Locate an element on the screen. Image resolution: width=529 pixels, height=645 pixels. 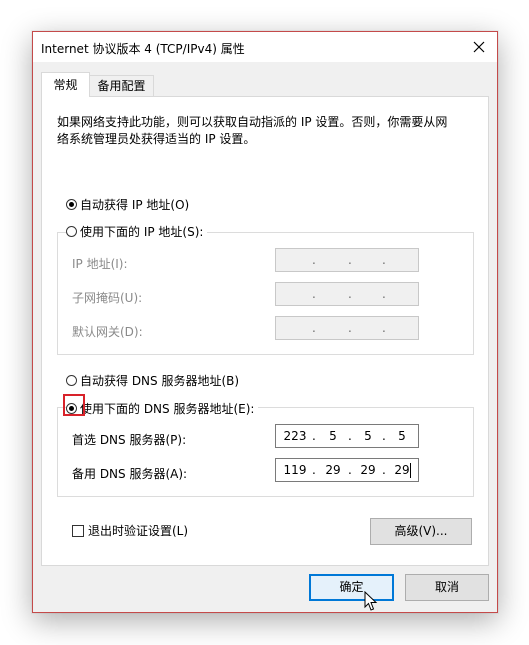
radio-auto-ip-label: 自动获得 IP 地址(O) is located at coordinates (135, 205).